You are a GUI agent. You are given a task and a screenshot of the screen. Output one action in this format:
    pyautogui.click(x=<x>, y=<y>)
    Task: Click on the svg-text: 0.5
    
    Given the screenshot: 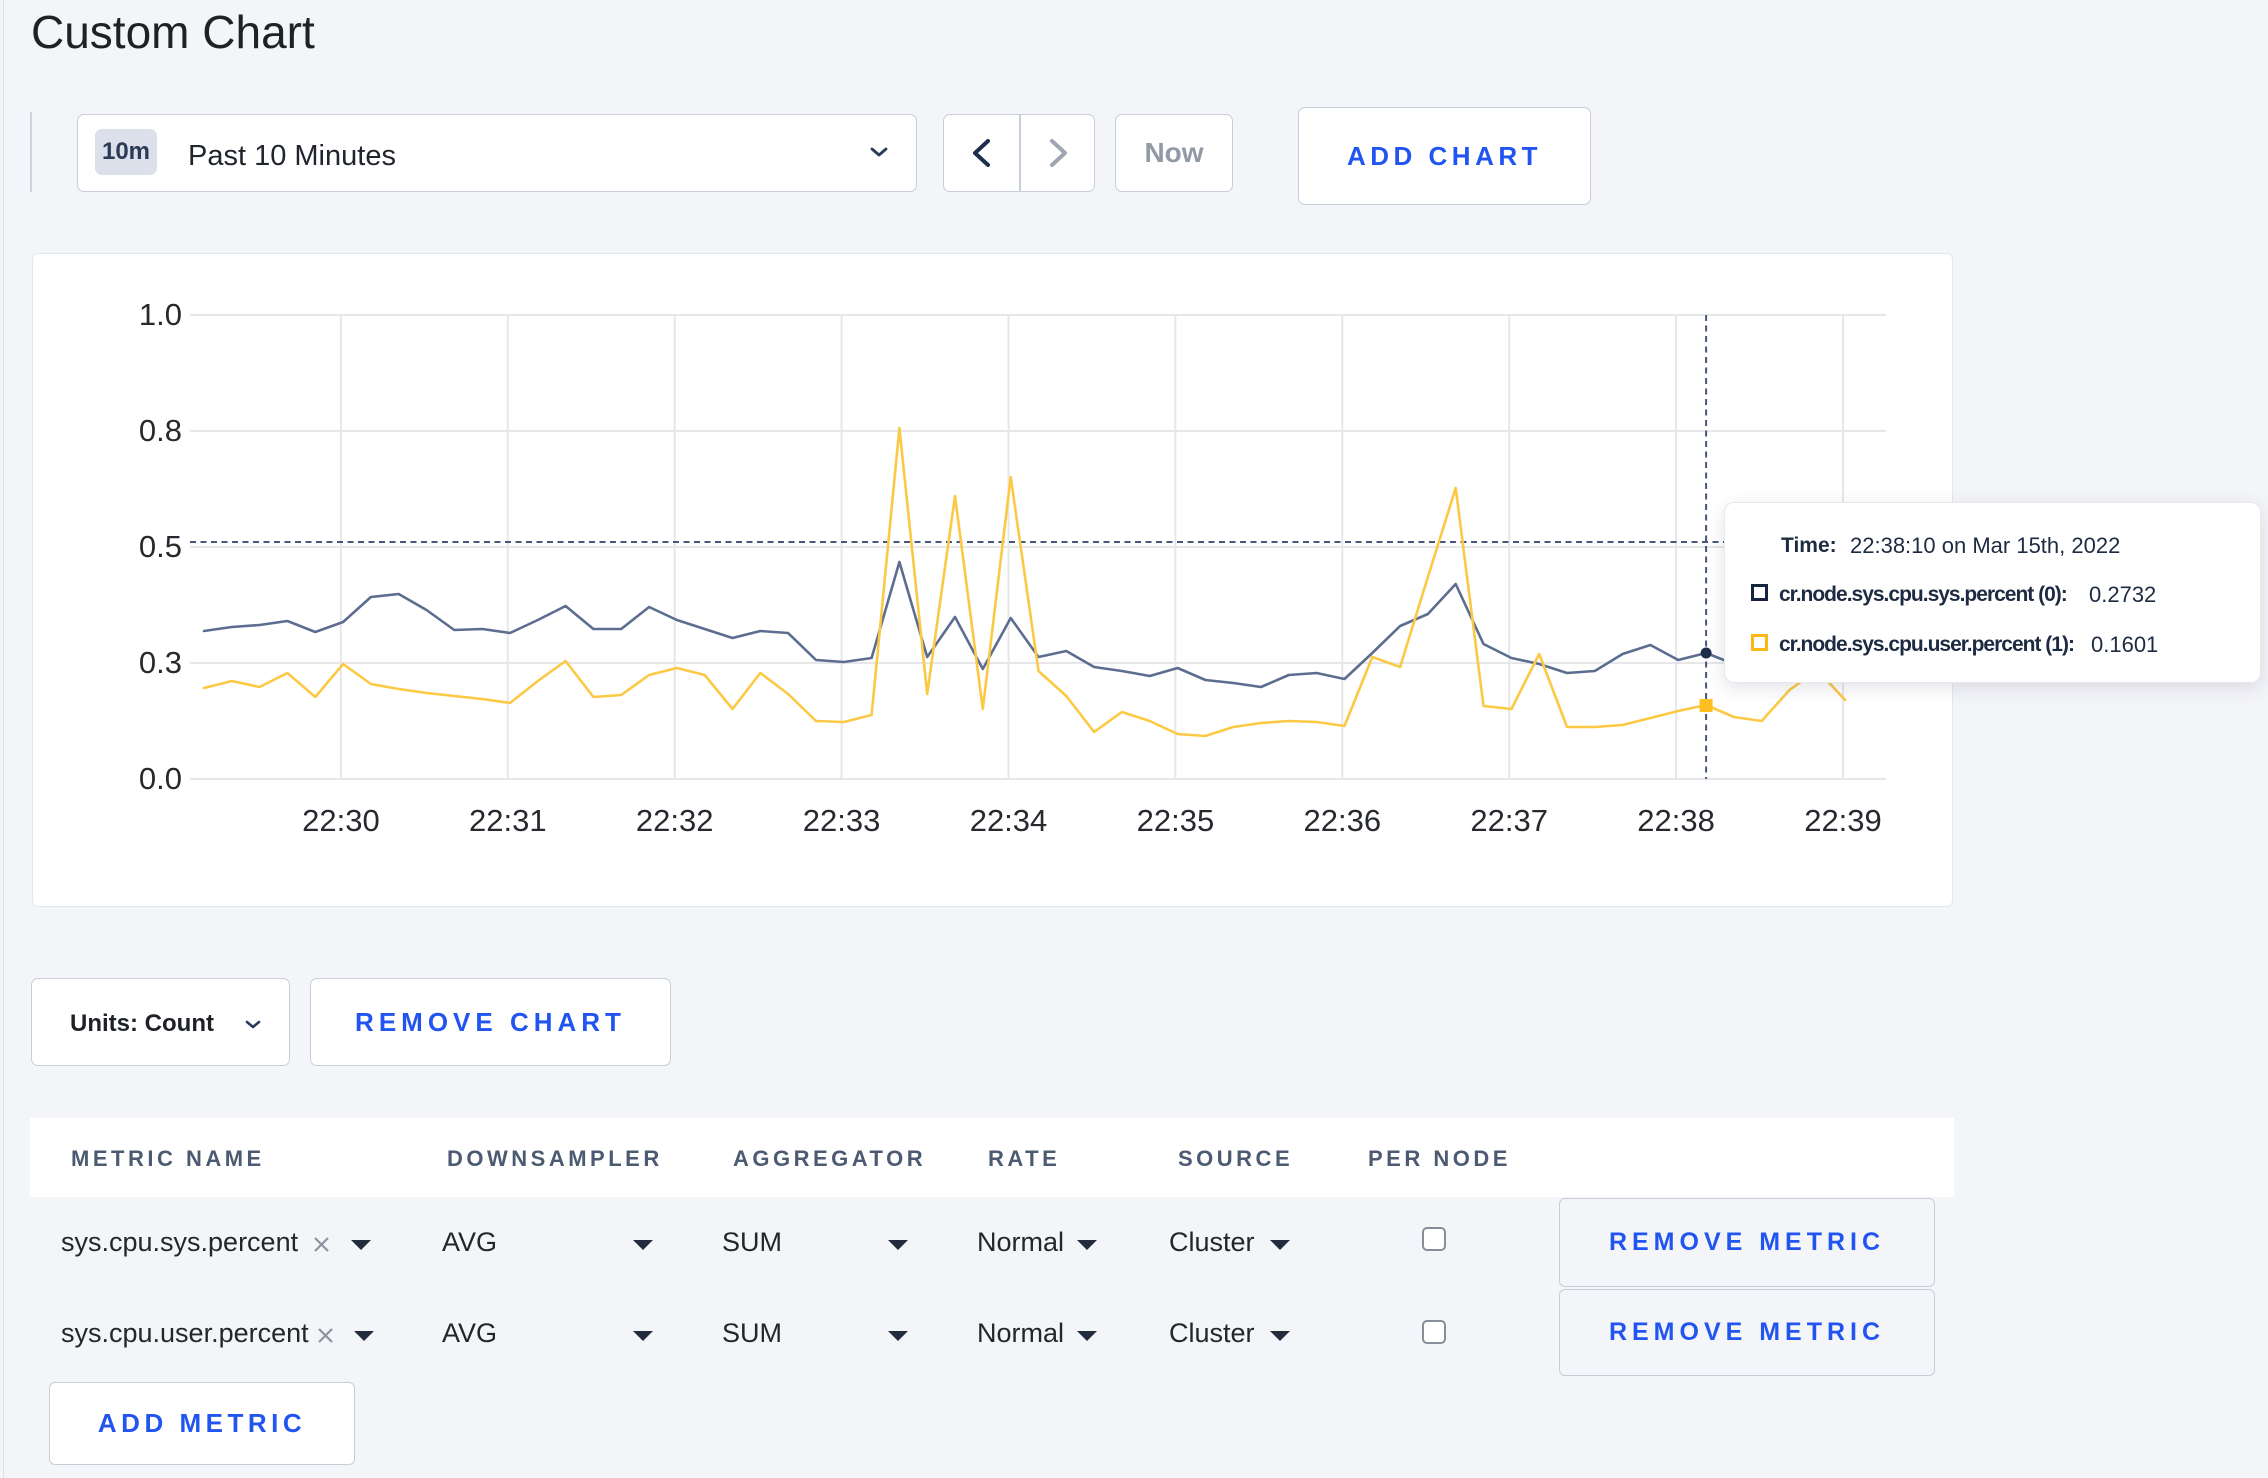 What is the action you would take?
    pyautogui.click(x=160, y=546)
    